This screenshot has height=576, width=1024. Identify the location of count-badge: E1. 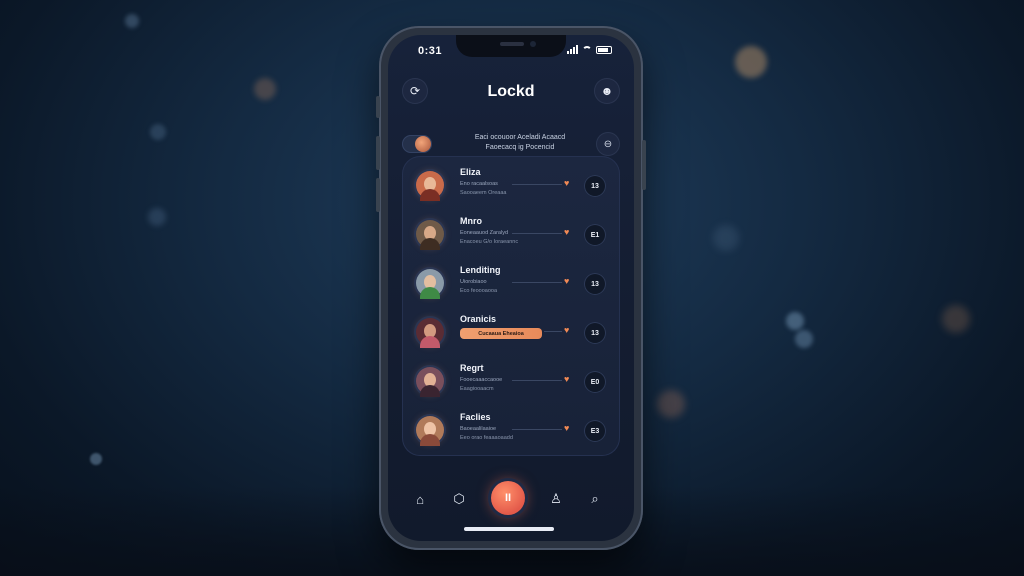
(595, 235).